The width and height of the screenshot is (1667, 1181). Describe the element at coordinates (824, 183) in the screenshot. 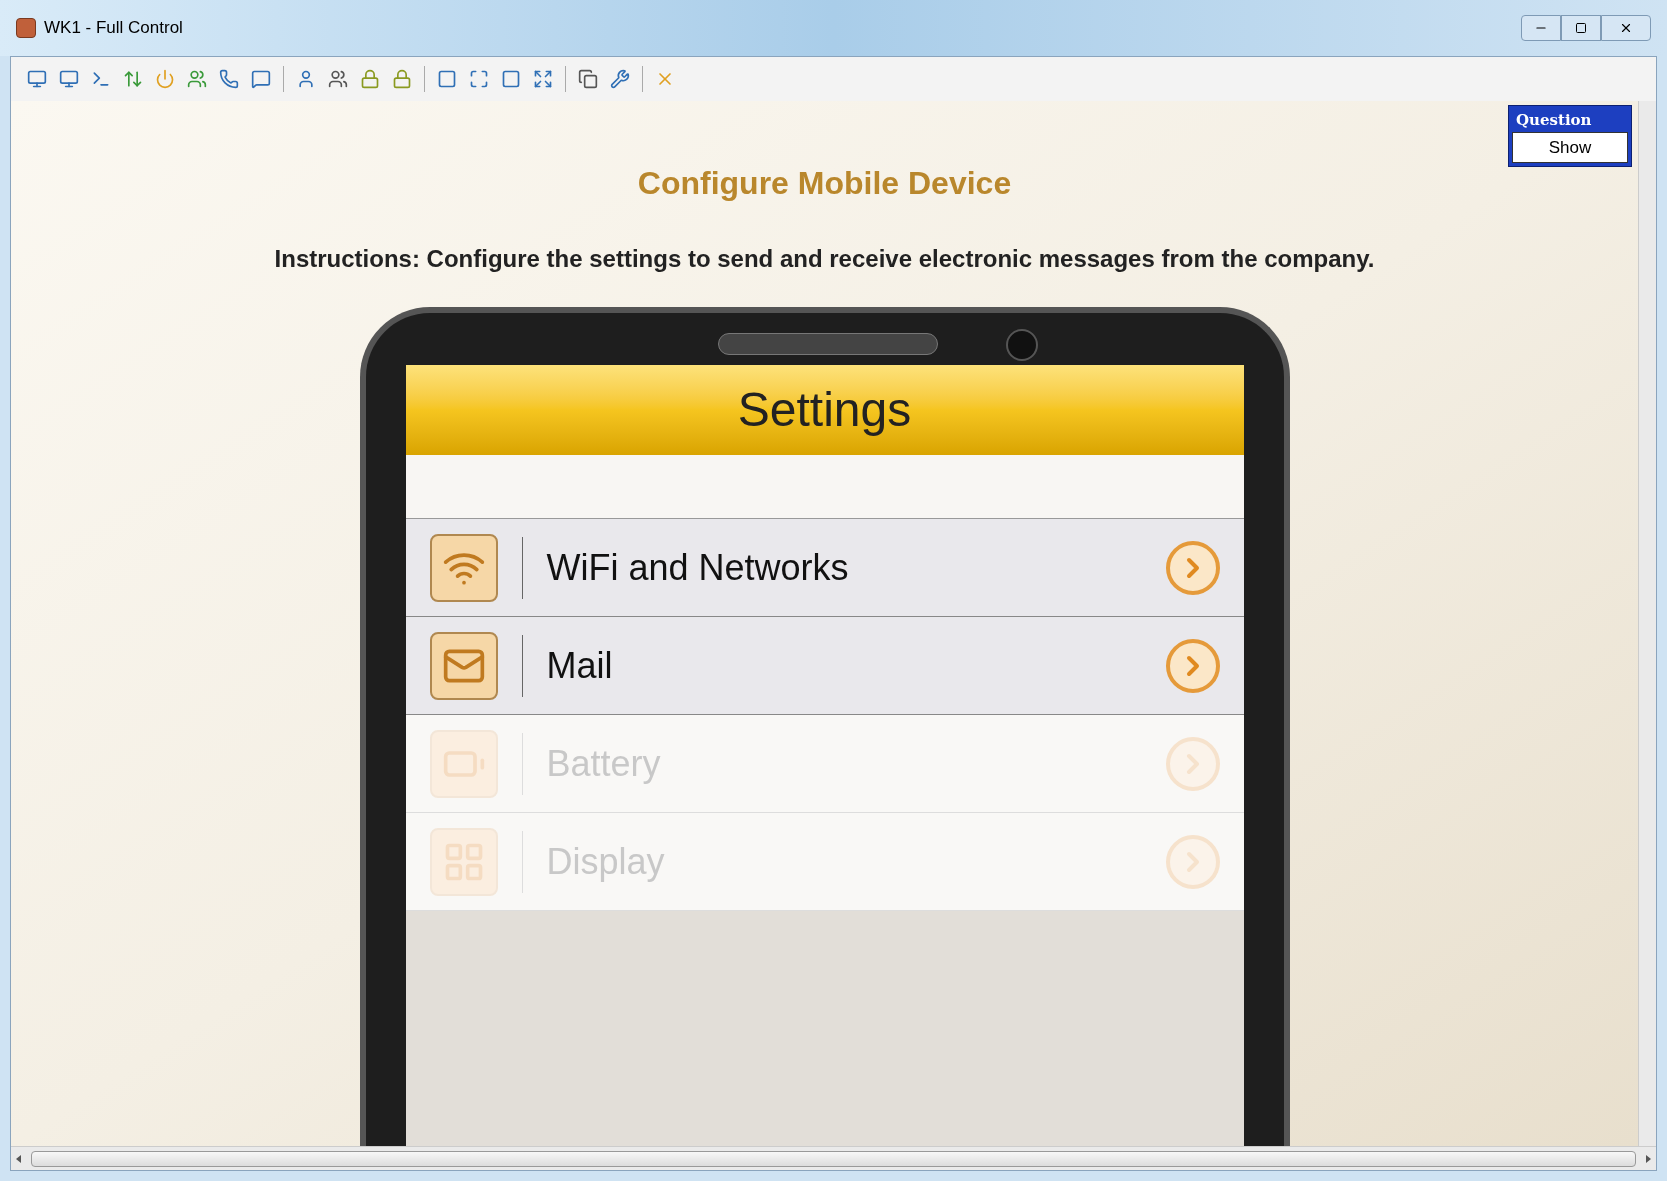

I see `page-title: Configure Mobile Device` at that location.